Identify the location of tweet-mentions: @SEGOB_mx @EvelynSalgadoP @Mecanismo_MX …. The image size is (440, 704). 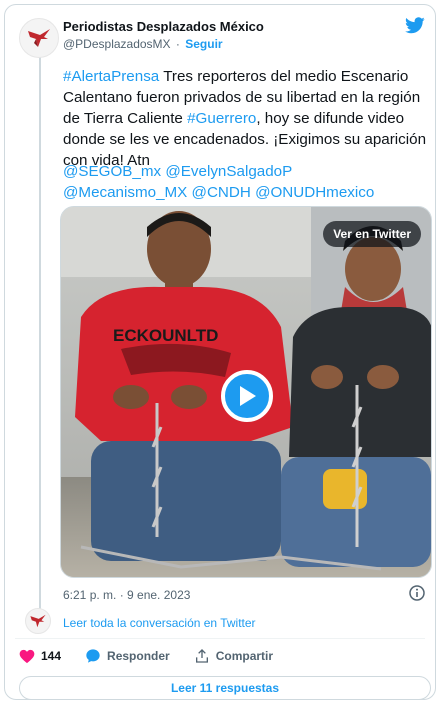
(248, 182).